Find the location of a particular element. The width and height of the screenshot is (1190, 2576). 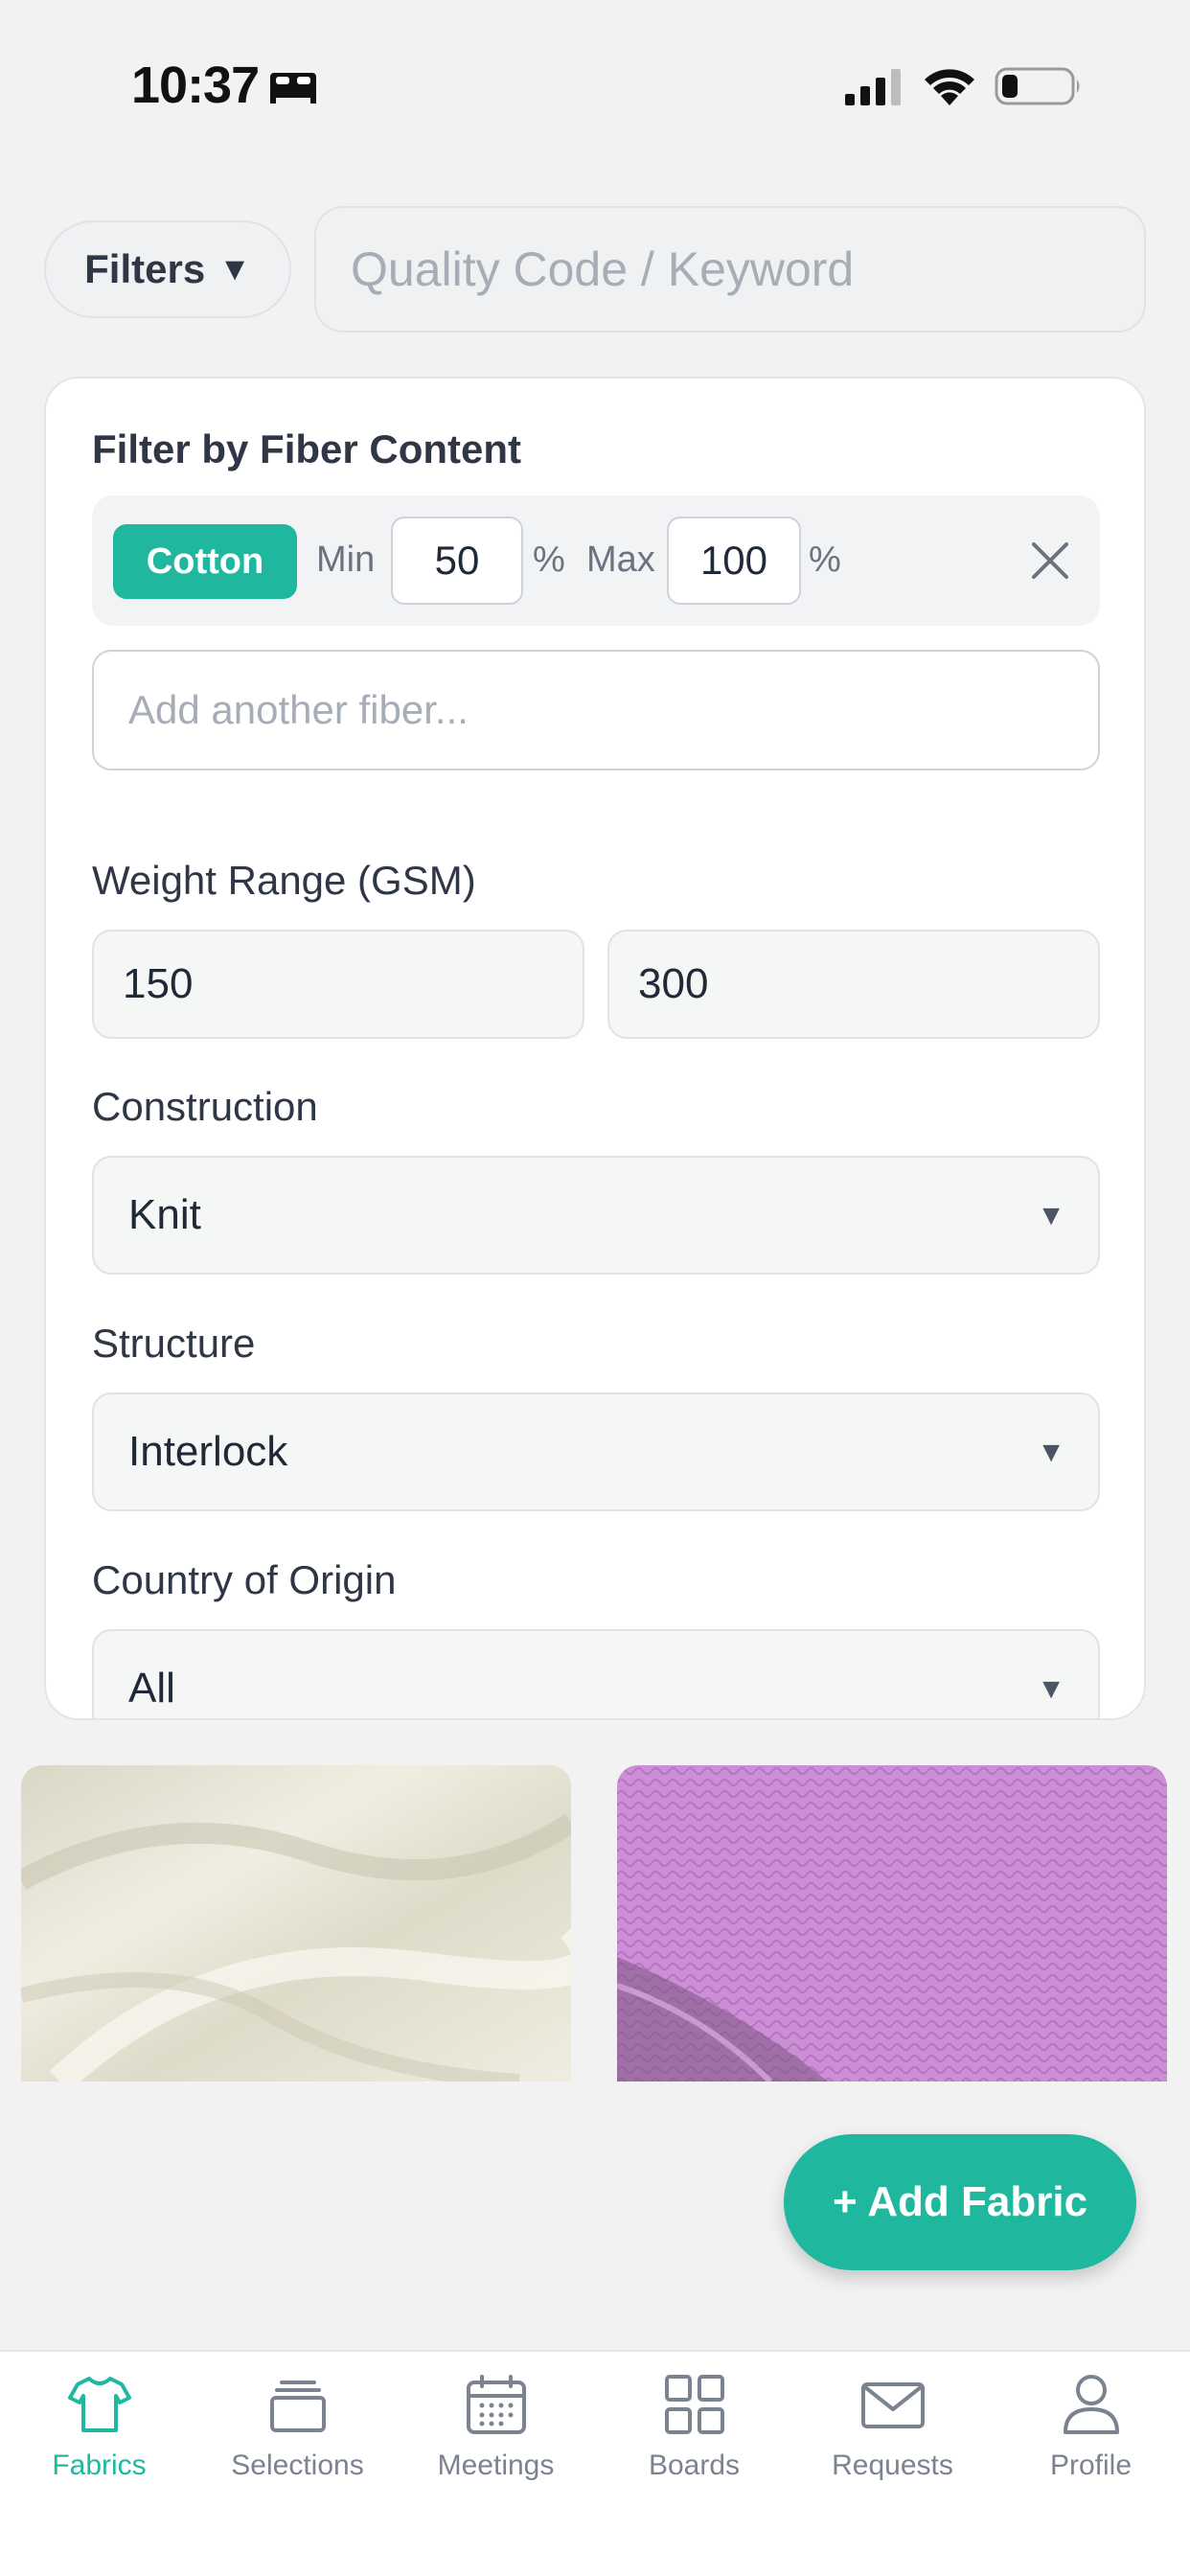

stack-icon is located at coordinates (297, 2406).